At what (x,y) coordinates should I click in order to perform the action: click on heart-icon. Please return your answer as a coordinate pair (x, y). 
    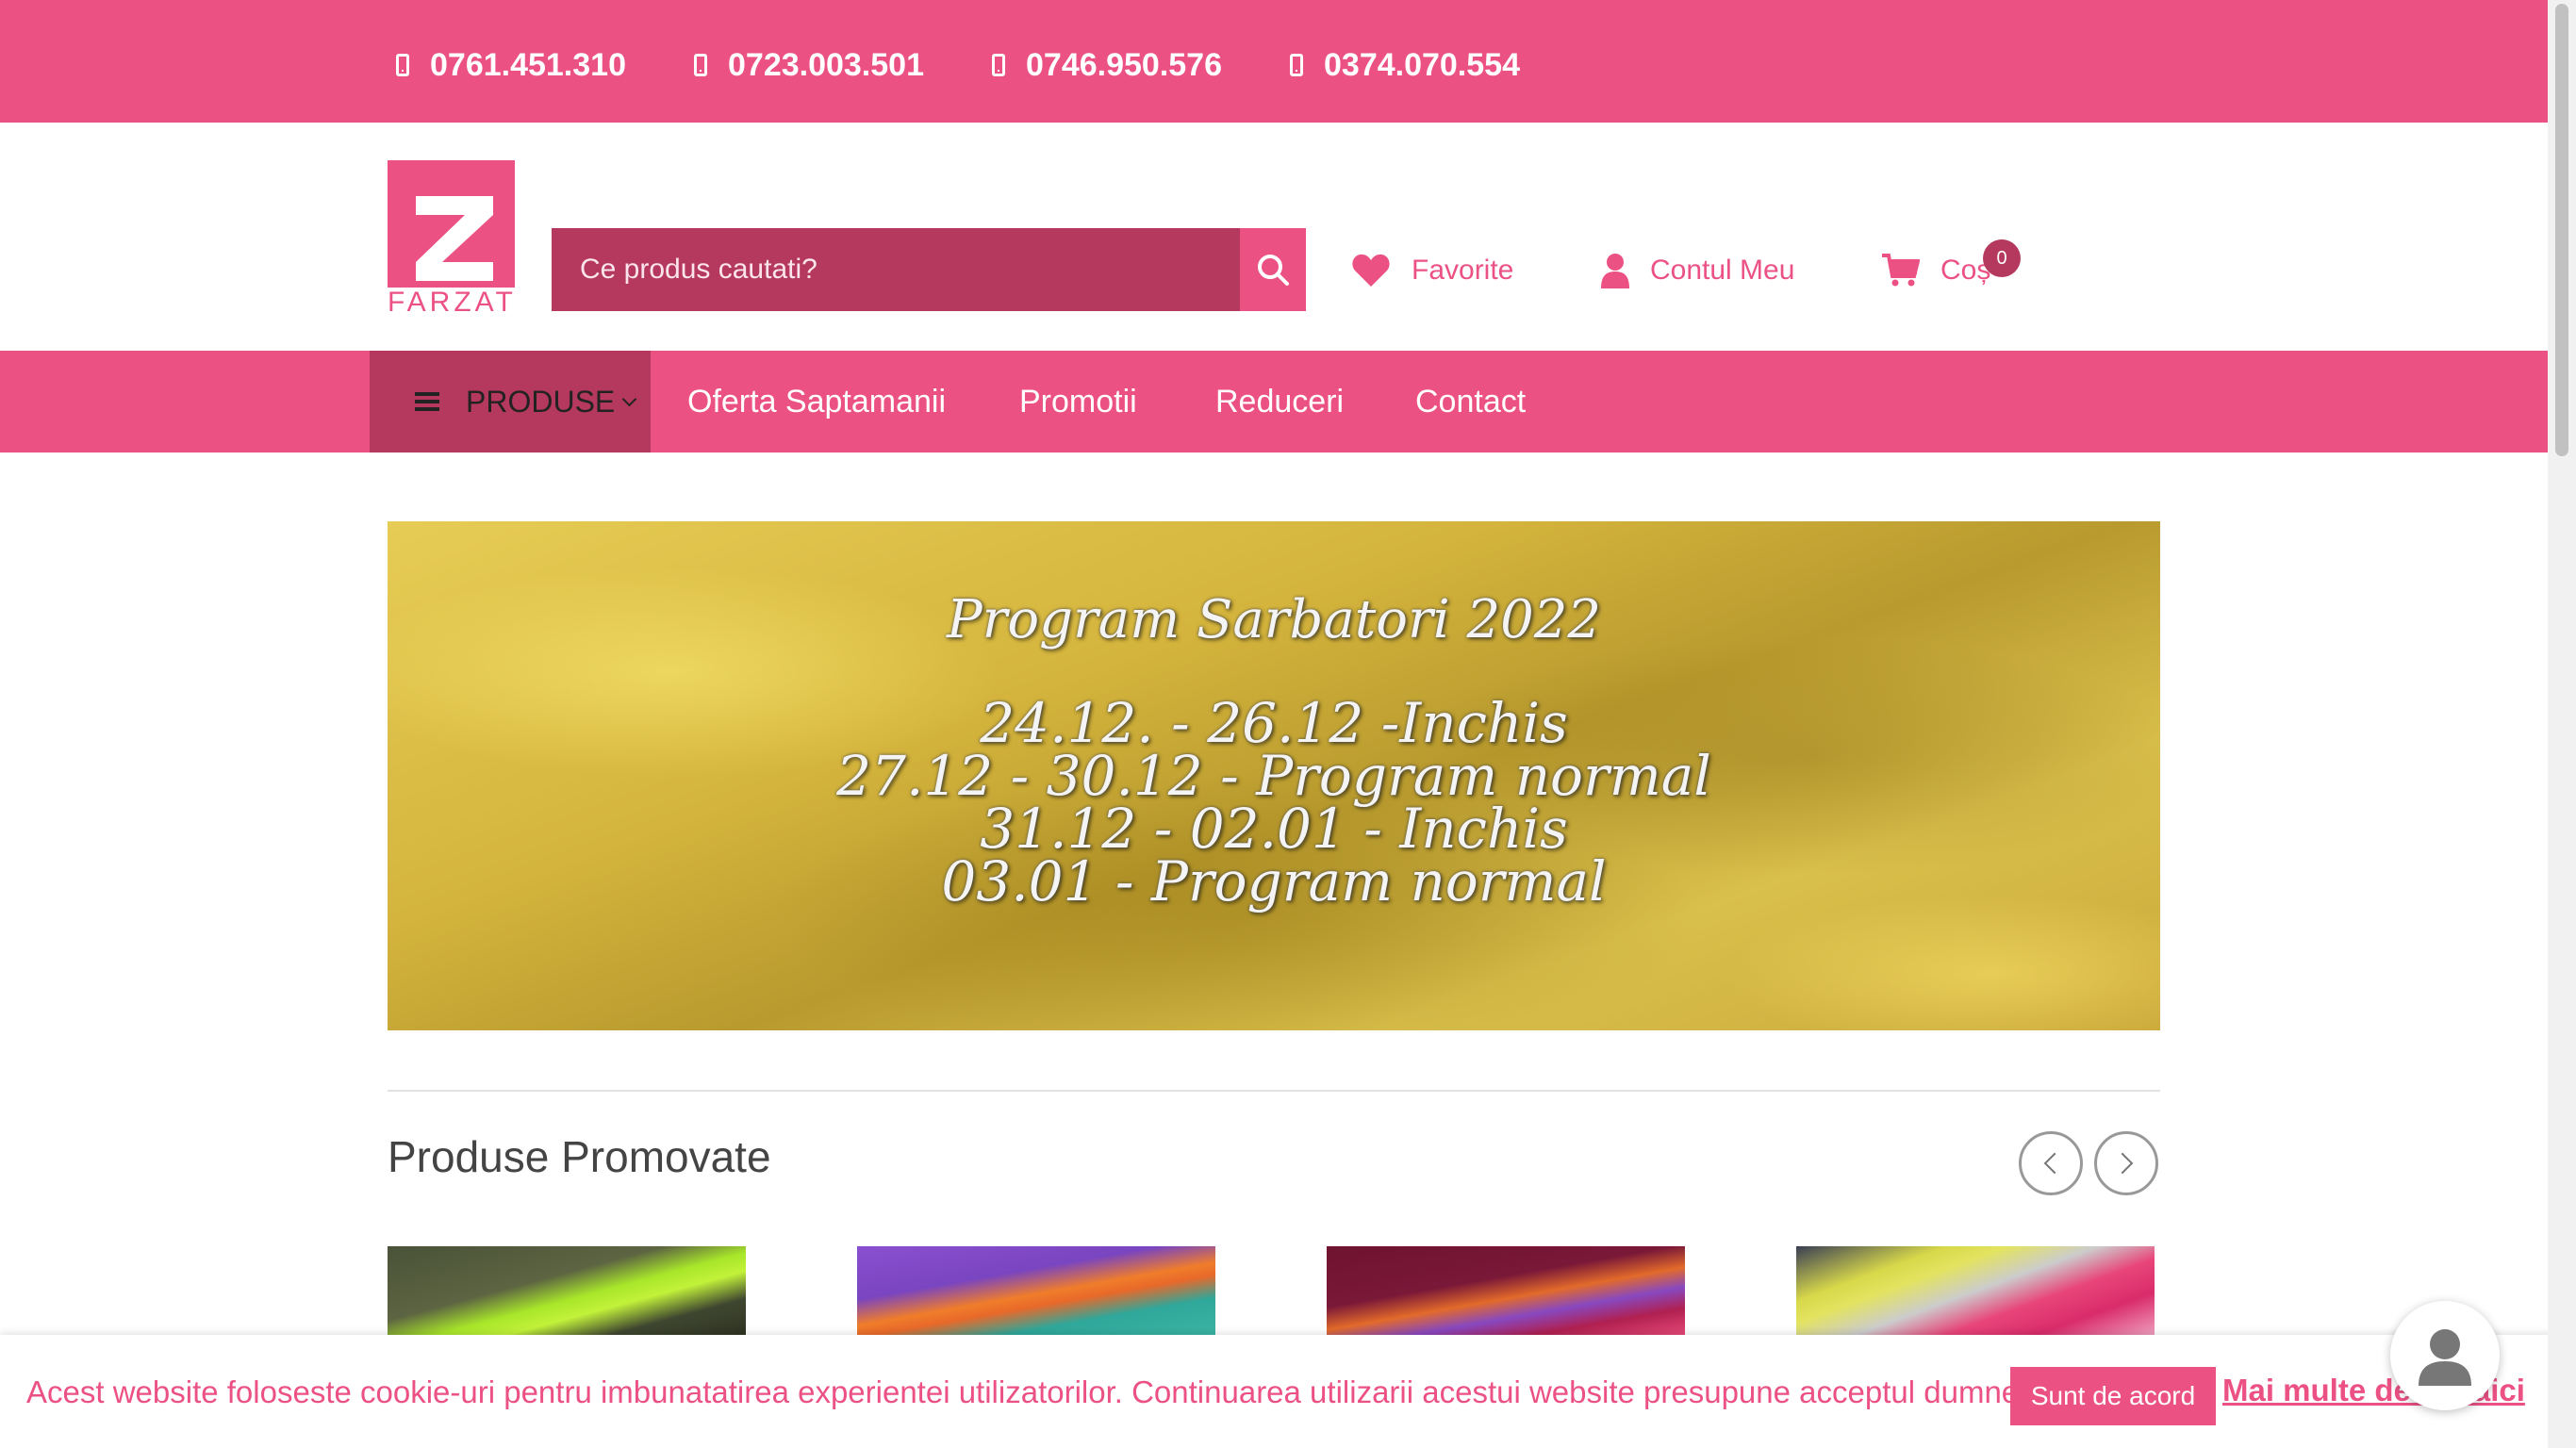
    Looking at the image, I should click on (1371, 270).